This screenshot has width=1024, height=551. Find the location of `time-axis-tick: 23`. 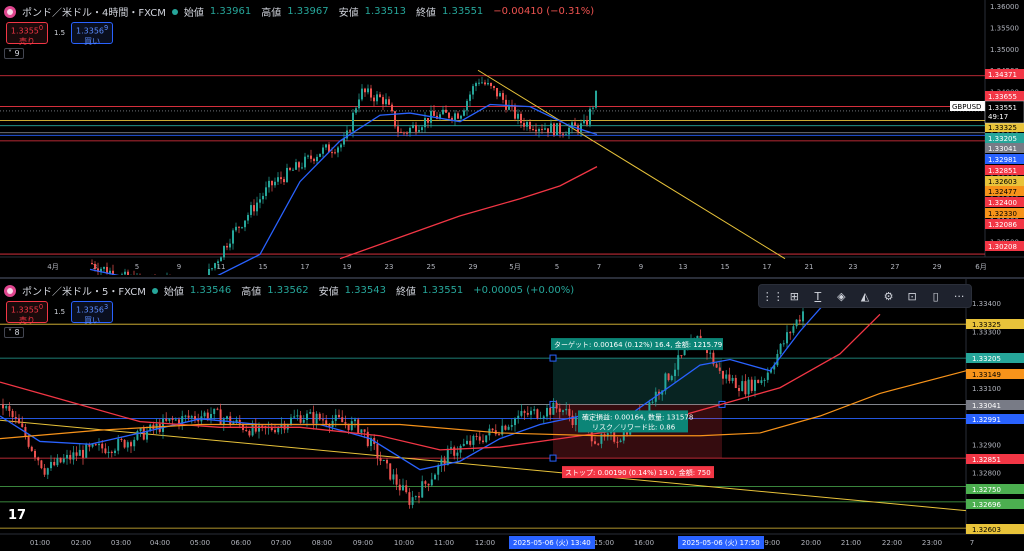

time-axis-tick: 23 is located at coordinates (853, 267).